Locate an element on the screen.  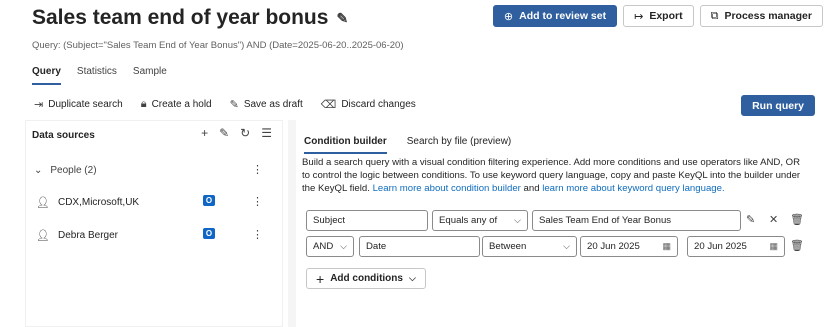
tab-sample: Sample is located at coordinates (150, 75).